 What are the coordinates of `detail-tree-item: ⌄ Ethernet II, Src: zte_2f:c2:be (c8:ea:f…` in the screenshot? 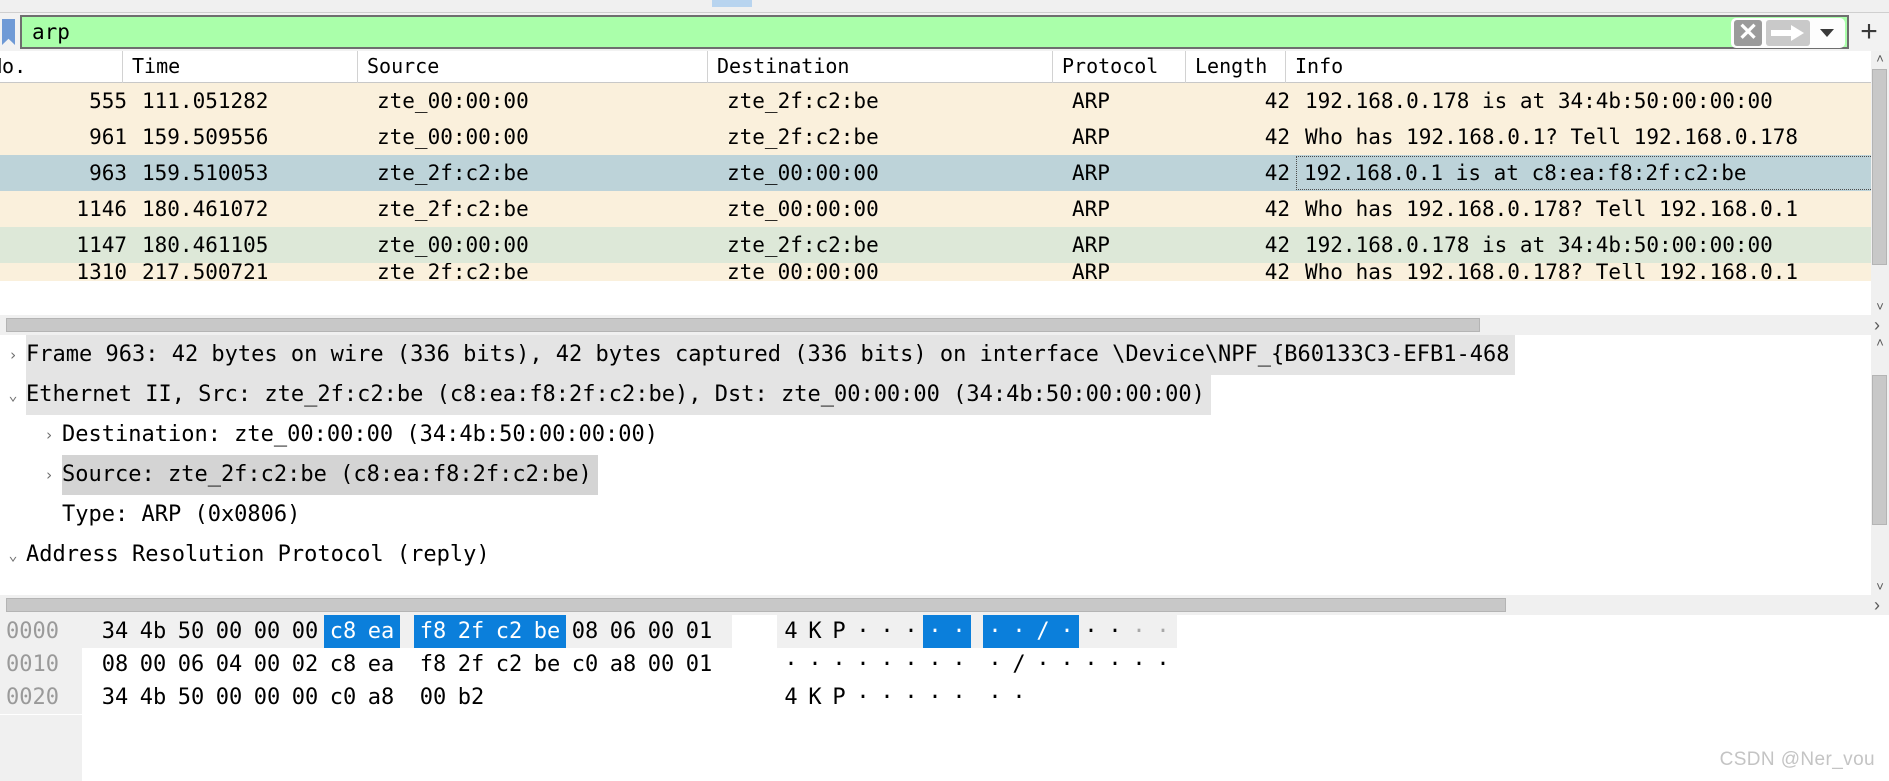 It's located at (944, 395).